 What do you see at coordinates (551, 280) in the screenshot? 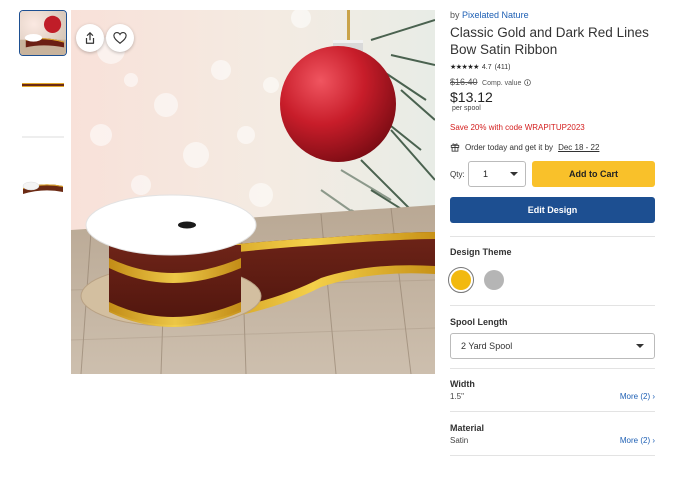
I see `theme-swatches` at bounding box center [551, 280].